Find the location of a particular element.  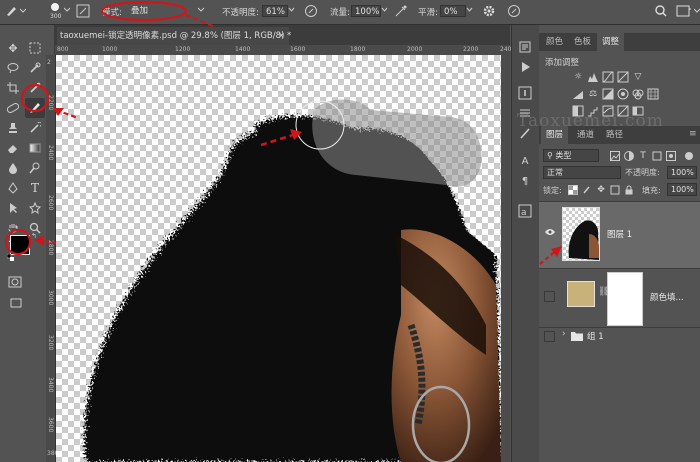

flow-input: 100% is located at coordinates (366, 11).